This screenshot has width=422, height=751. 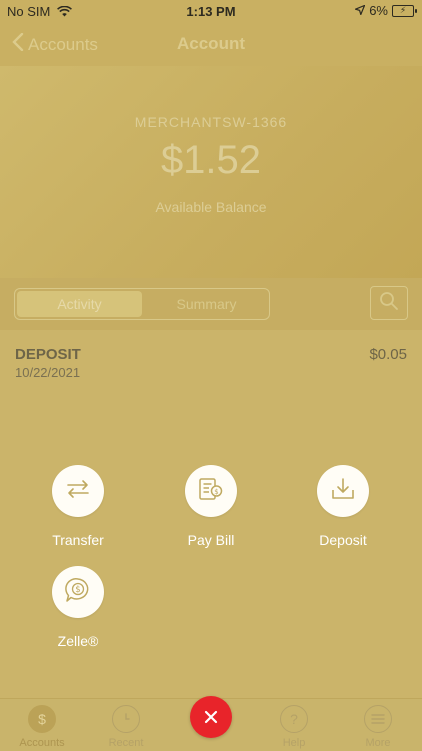 I want to click on pay-bill-label: Pay Bill, so click(x=211, y=540).